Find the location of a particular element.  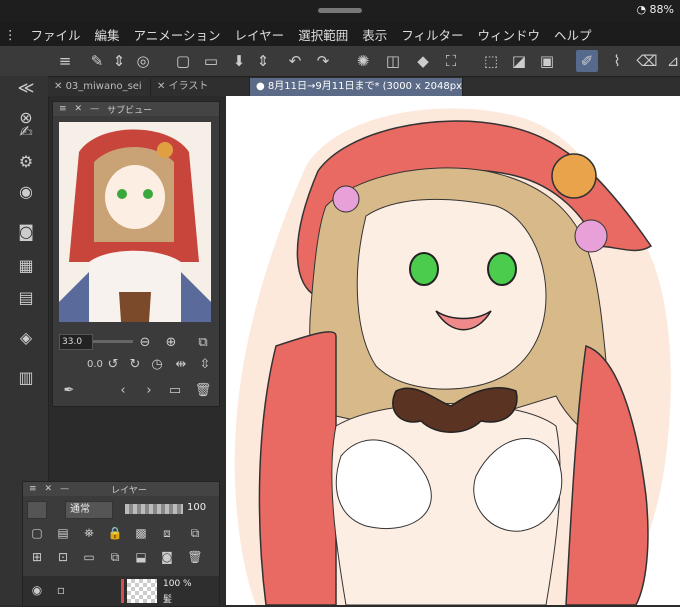

new-raster-layer-icon: ⊞ is located at coordinates (37, 557).